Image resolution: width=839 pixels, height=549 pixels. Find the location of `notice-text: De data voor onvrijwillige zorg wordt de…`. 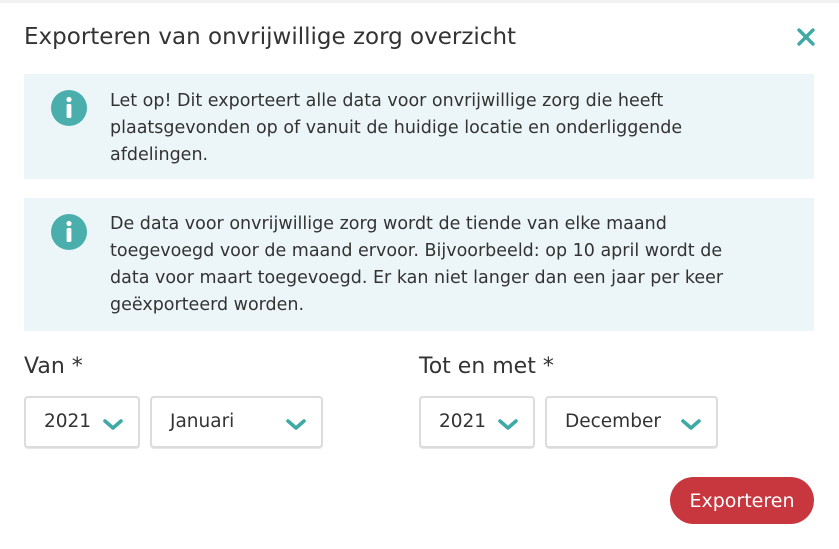

notice-text: De data voor onvrijwillige zorg wordt de… is located at coordinates (417, 264).